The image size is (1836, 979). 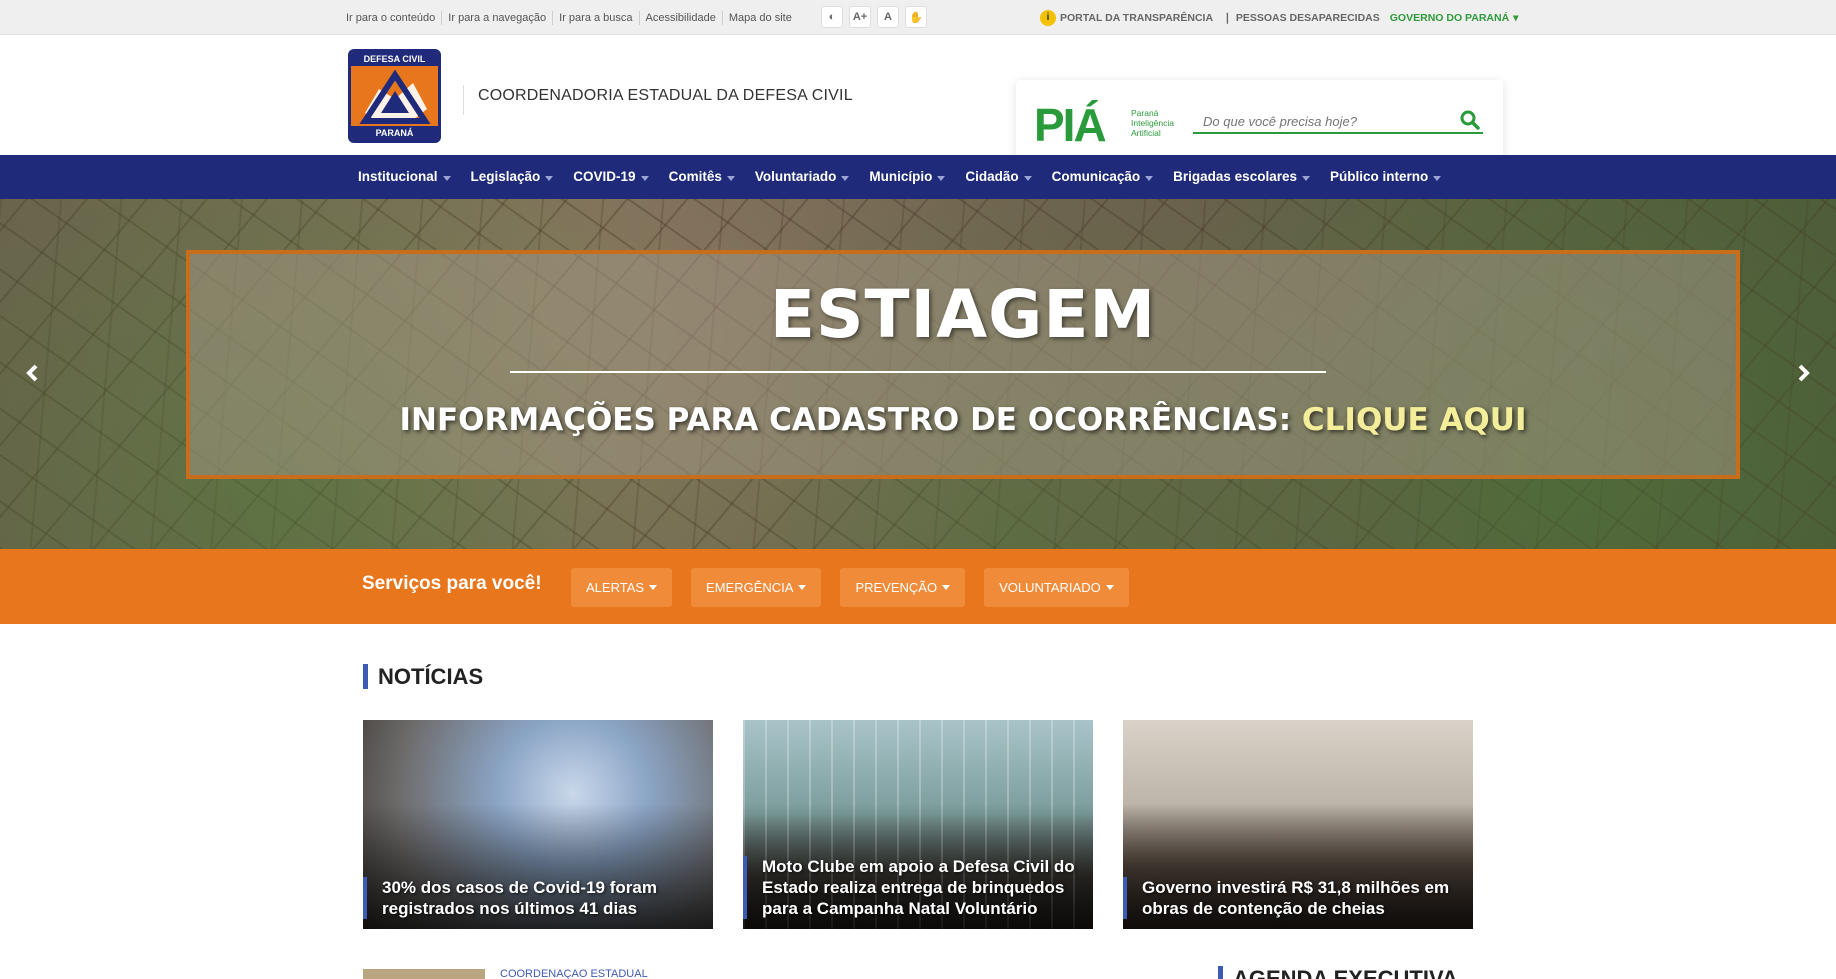 I want to click on missing-persons-label: PESSOAS DESAPARECIDAS, so click(x=1307, y=17).